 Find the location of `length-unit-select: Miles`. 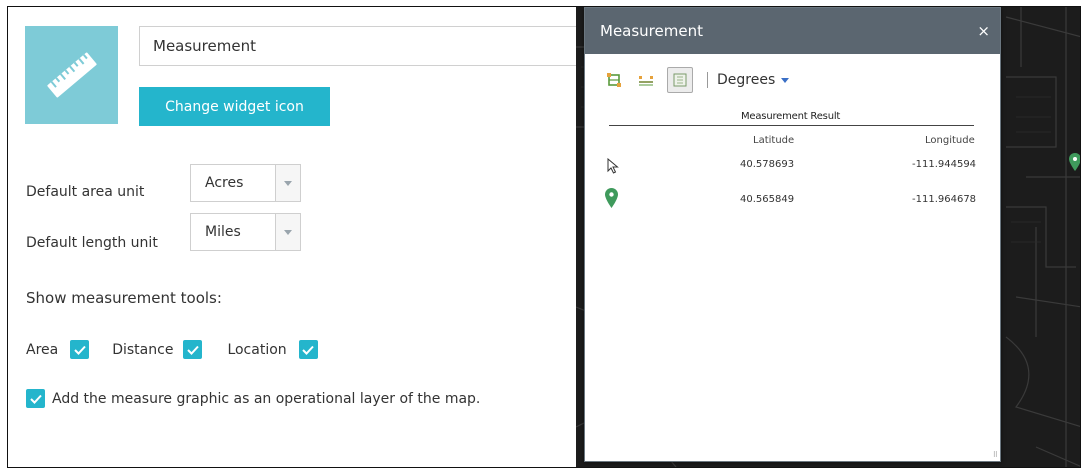

length-unit-select: Miles is located at coordinates (245, 232).